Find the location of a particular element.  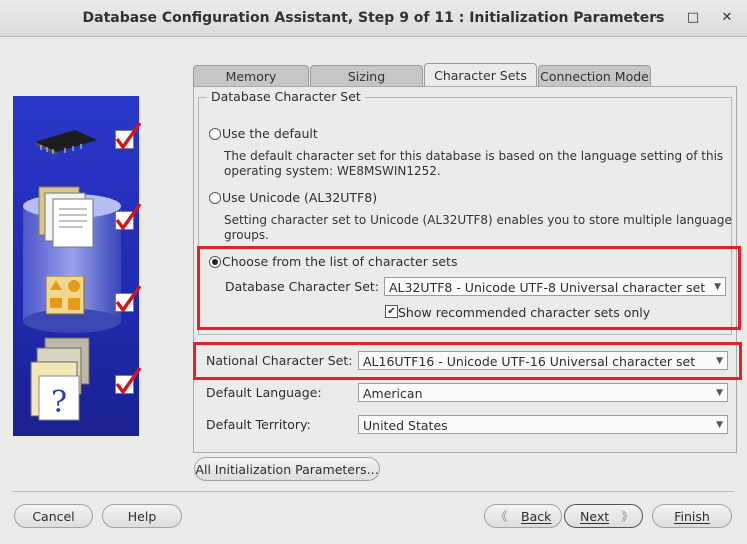

use-unicode-label: Use Unicode (AL32UTF8) is located at coordinates (300, 197).